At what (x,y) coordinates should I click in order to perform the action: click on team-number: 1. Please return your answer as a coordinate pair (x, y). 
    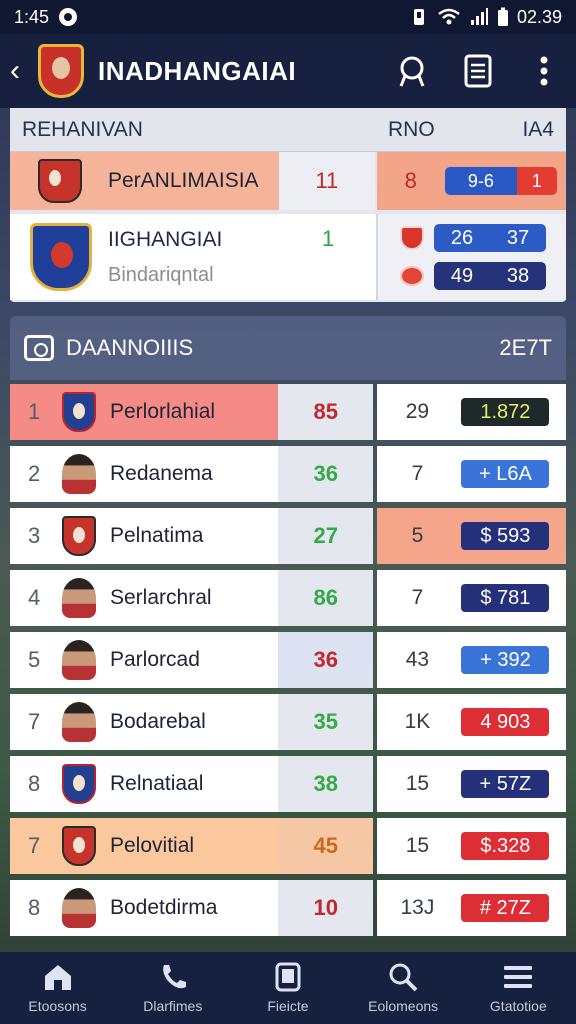
    Looking at the image, I should click on (328, 238).